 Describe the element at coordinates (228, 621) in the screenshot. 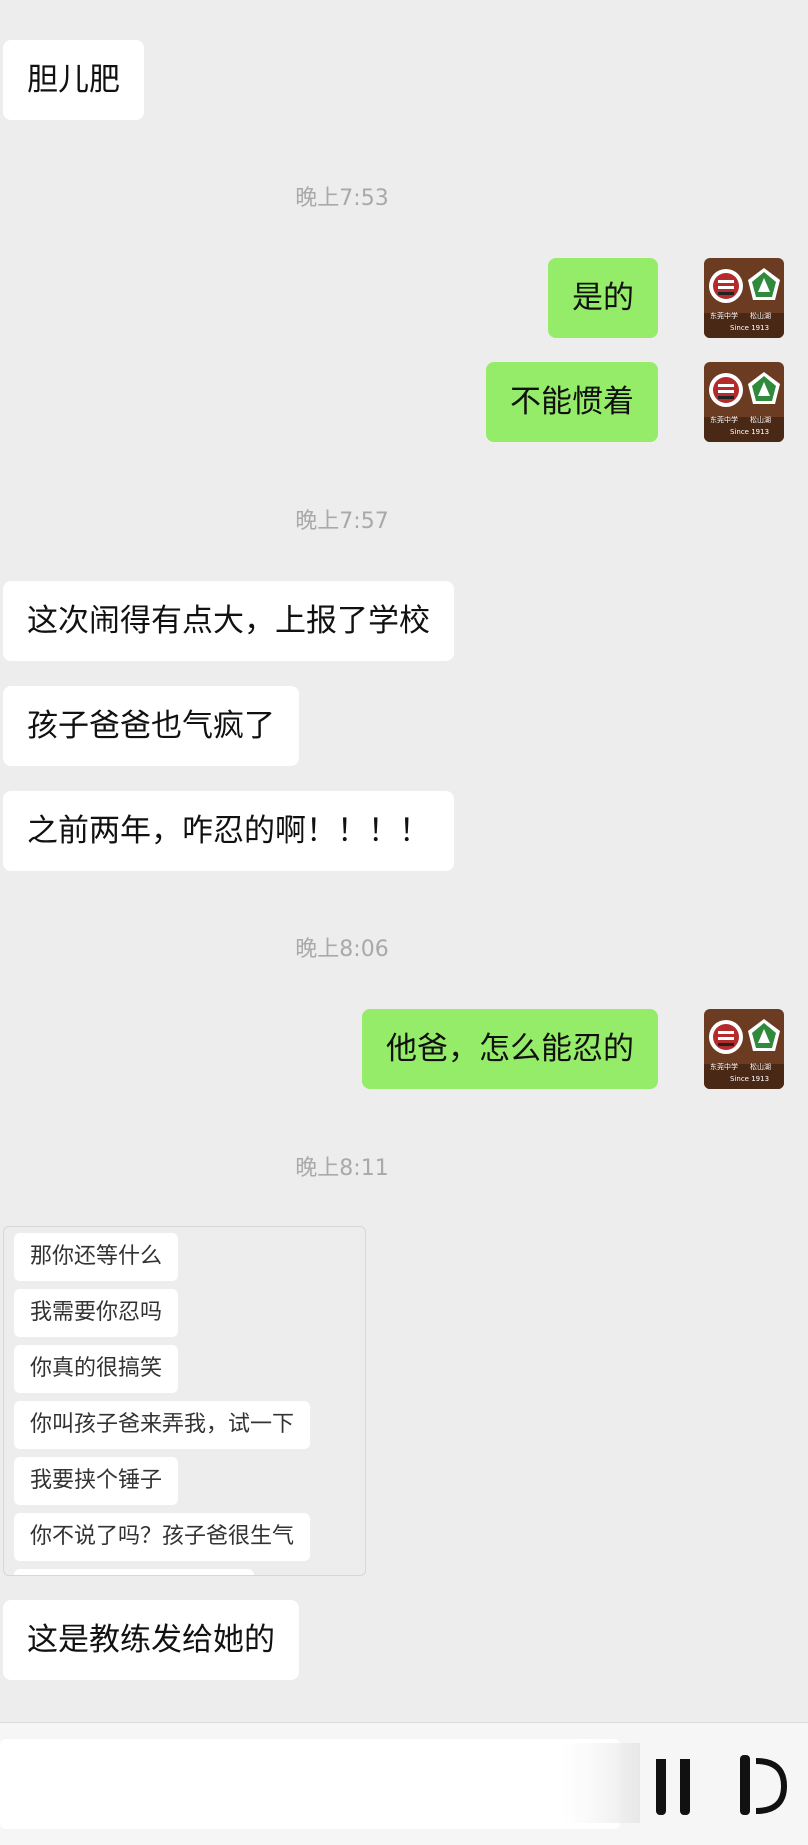

I see `message-bubble-incoming: 这次闹得有点大，上报了学校` at that location.